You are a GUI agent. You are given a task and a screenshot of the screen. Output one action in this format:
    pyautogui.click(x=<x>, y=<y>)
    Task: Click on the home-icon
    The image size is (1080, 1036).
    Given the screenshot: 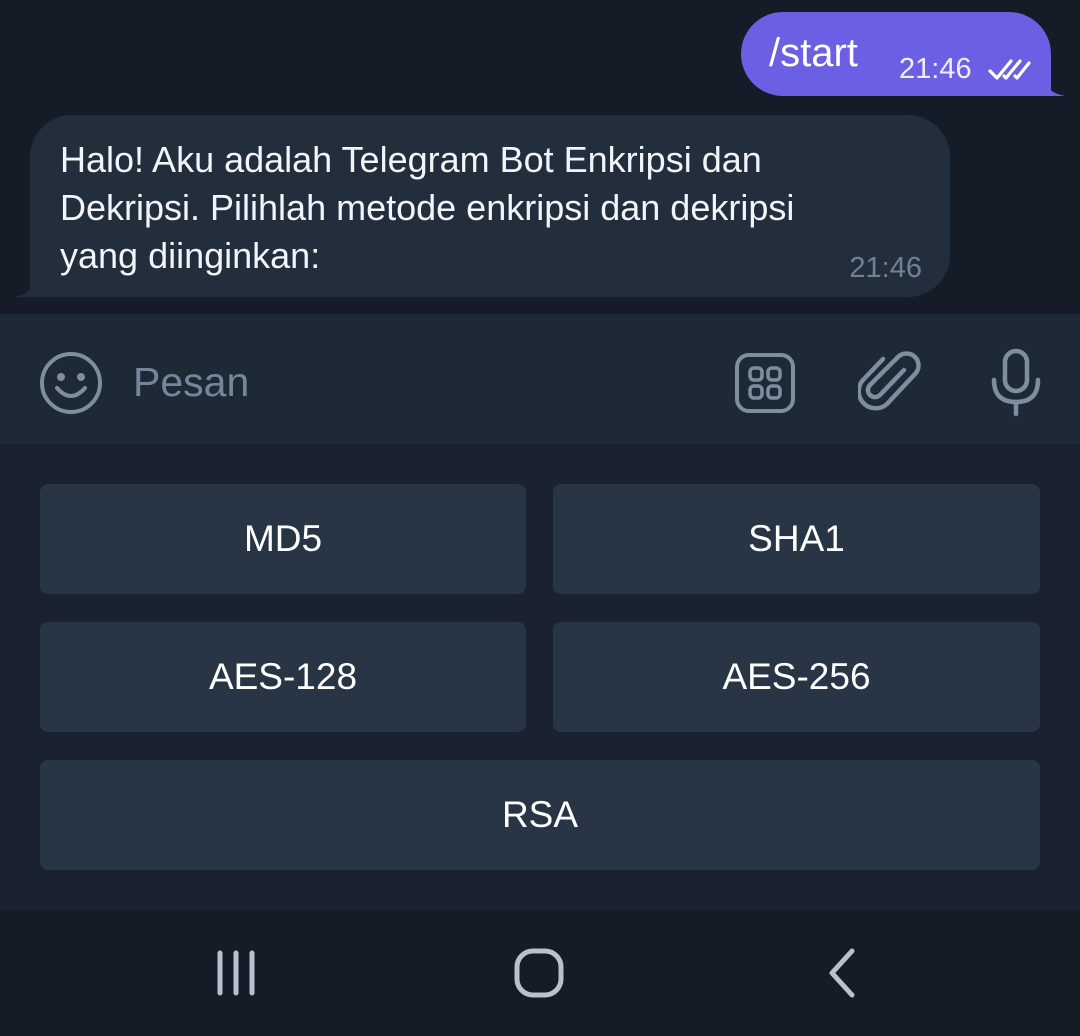 What is the action you would take?
    pyautogui.click(x=539, y=973)
    